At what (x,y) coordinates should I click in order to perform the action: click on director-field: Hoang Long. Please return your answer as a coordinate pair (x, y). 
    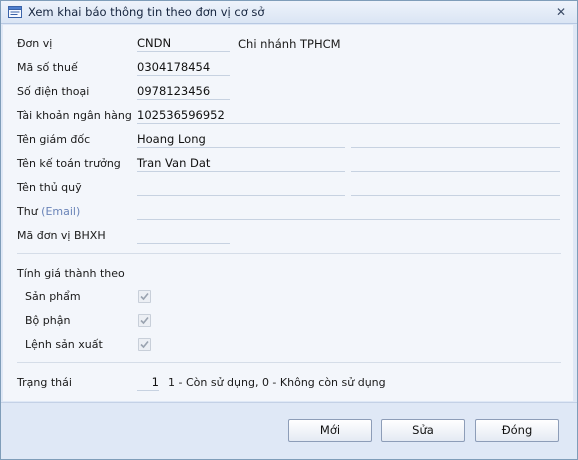
    Looking at the image, I should click on (241, 140).